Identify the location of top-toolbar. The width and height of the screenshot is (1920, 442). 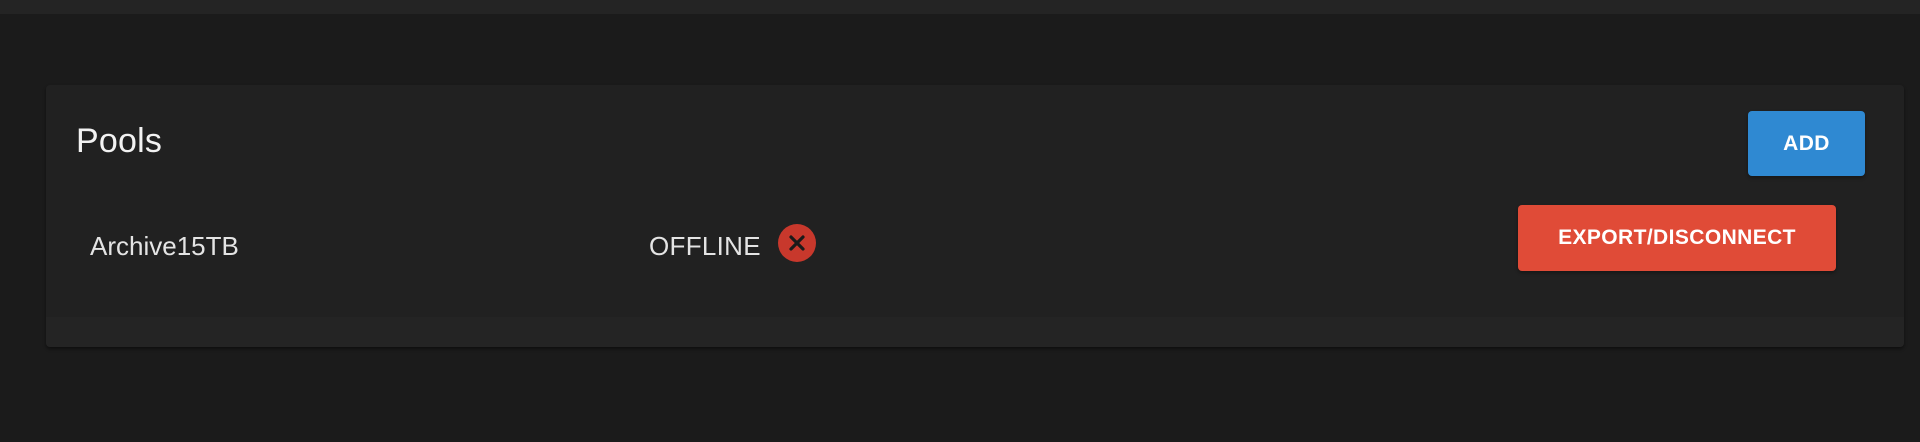
(960, 7).